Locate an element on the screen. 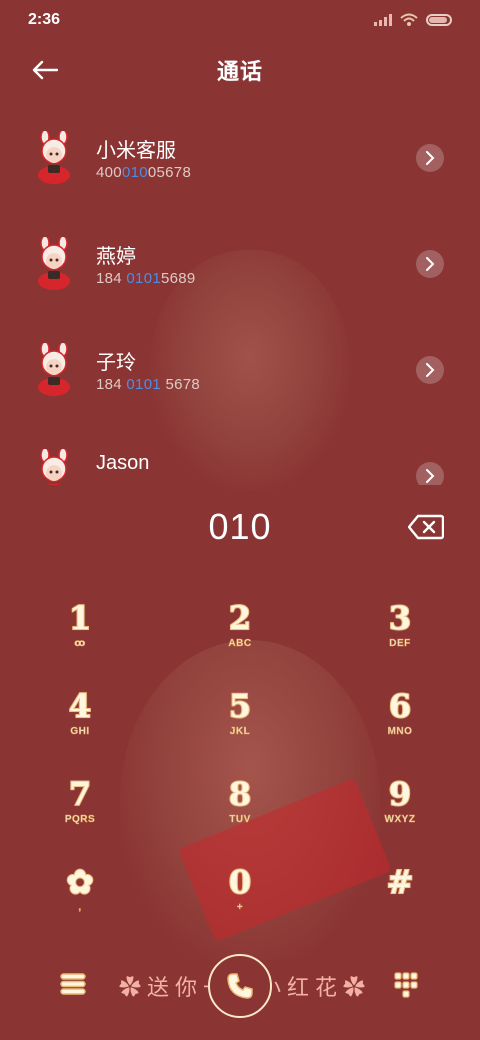 The width and height of the screenshot is (480, 1040). call-button is located at coordinates (240, 986).